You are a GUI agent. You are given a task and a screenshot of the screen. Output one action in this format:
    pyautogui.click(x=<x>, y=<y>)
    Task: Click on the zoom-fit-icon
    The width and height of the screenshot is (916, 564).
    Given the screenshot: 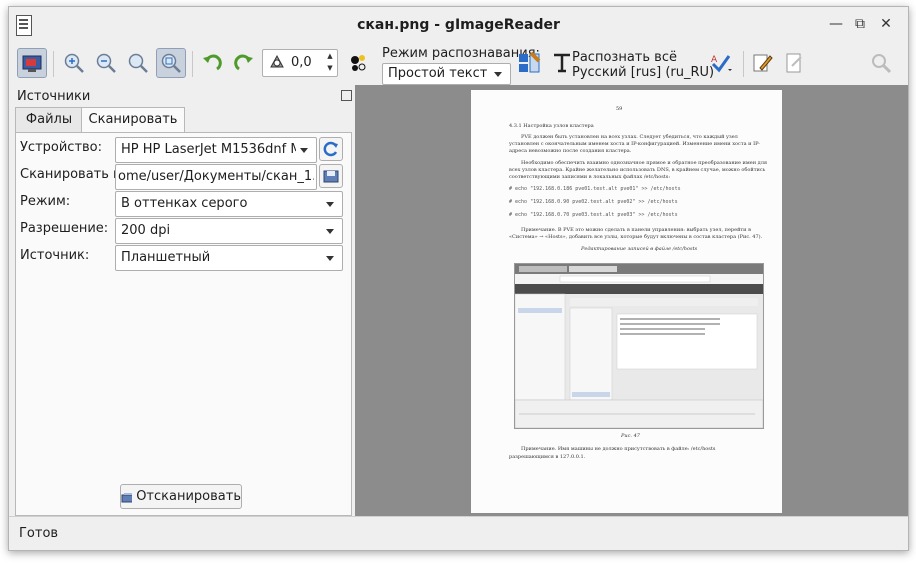 What is the action you would take?
    pyautogui.click(x=171, y=63)
    